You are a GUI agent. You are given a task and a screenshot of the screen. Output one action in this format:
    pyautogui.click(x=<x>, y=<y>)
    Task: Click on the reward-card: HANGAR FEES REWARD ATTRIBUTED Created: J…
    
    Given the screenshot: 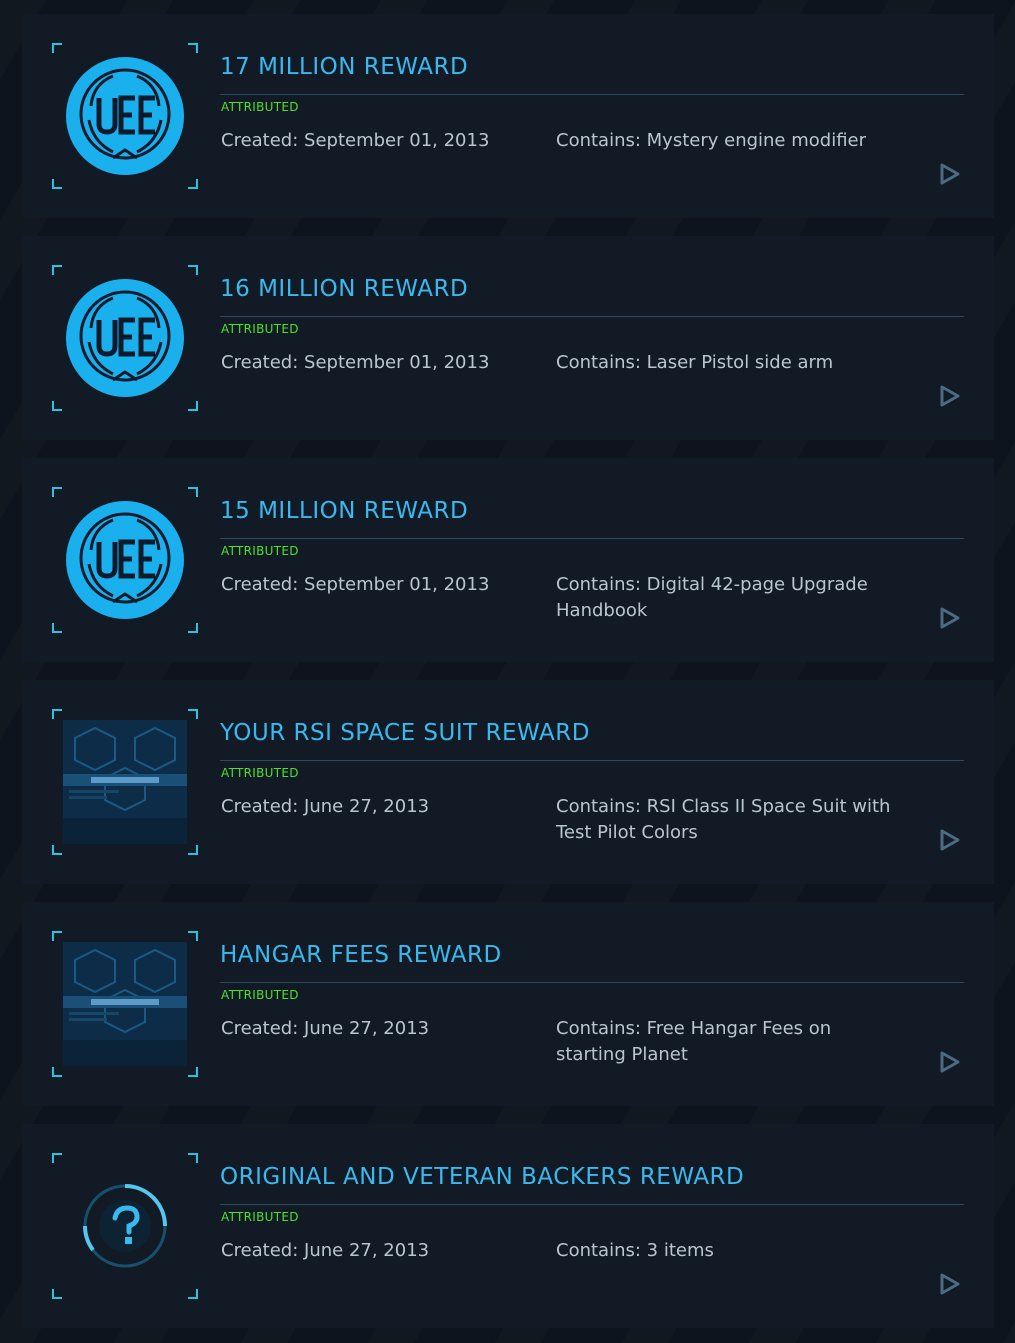 What is the action you would take?
    pyautogui.click(x=508, y=1004)
    